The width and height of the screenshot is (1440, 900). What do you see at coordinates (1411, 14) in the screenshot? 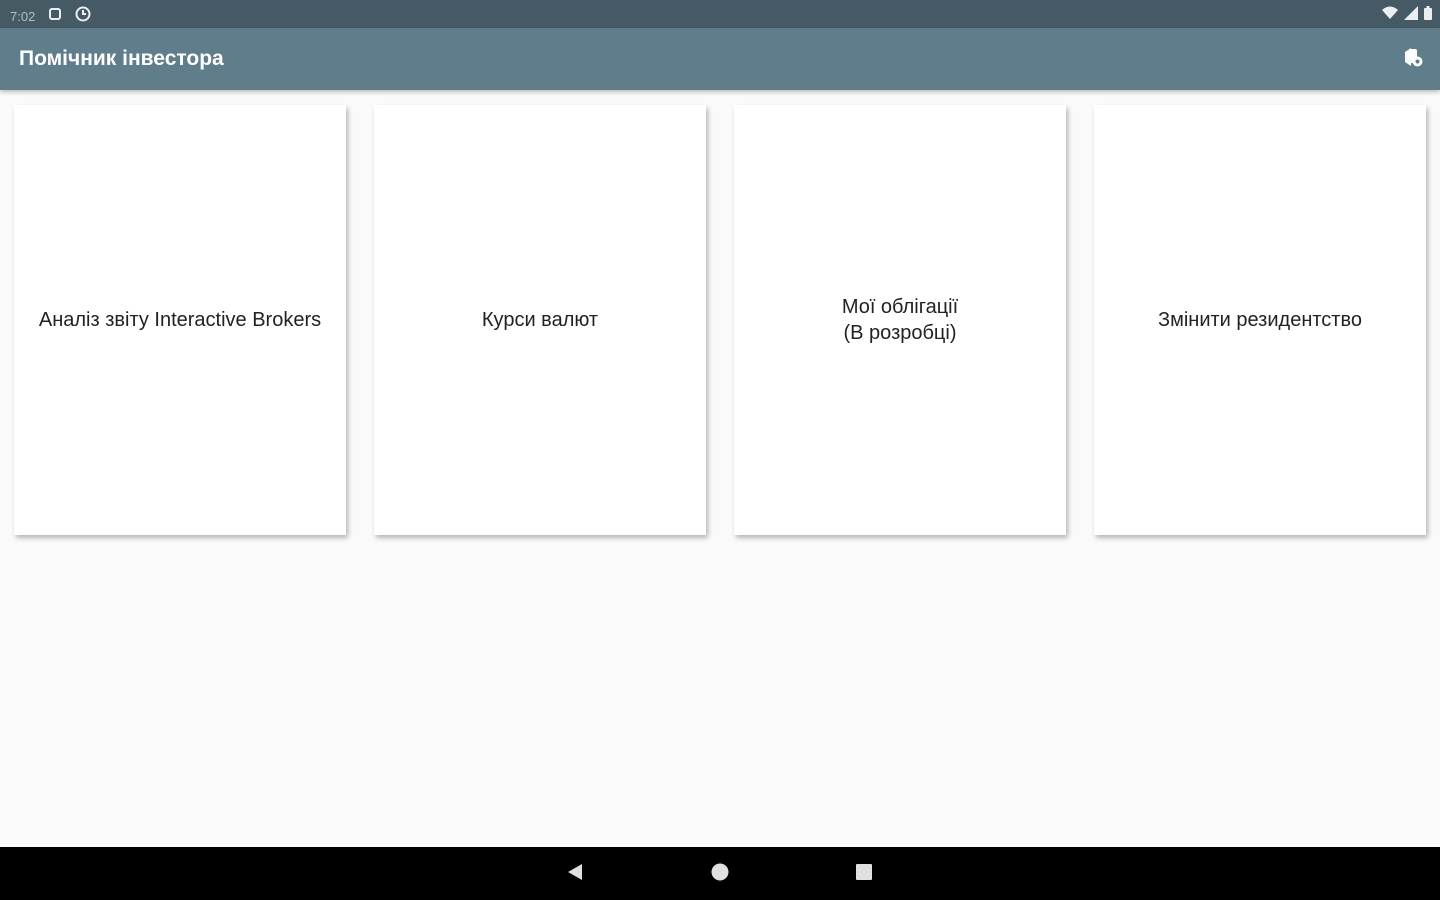
I see `signal-icon` at bounding box center [1411, 14].